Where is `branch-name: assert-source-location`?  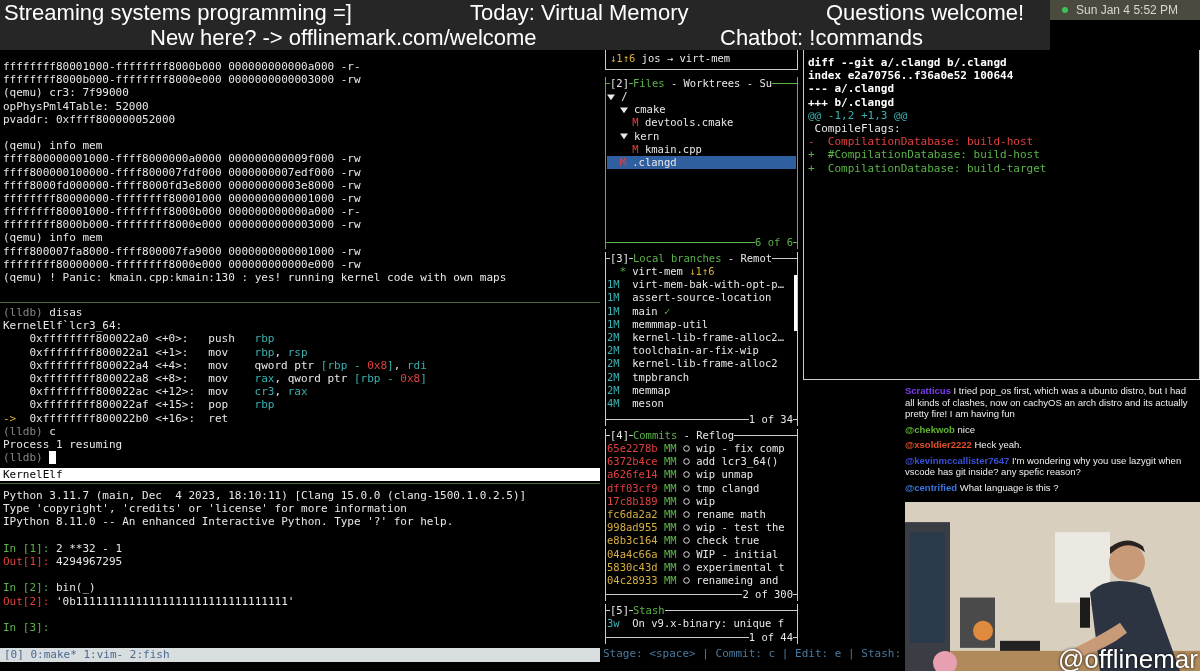
branch-name: assert-source-location is located at coordinates (702, 298).